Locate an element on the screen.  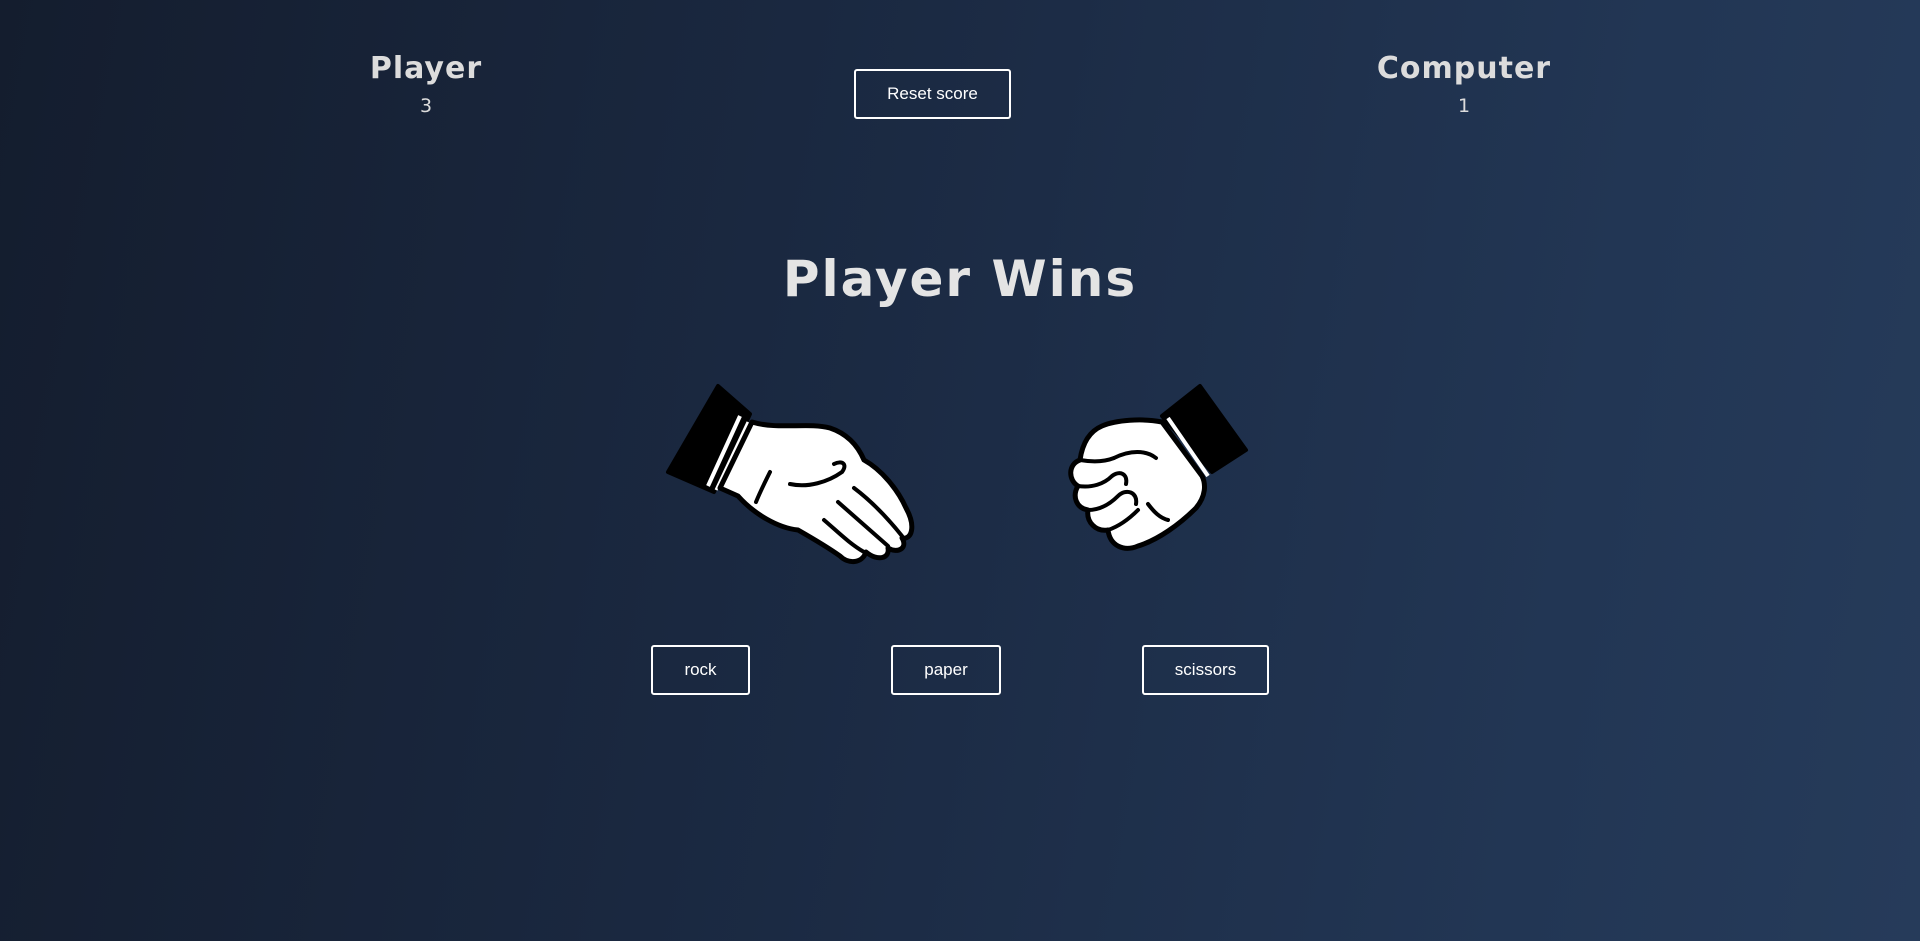
reset-score-button: Reset score is located at coordinates (932, 94).